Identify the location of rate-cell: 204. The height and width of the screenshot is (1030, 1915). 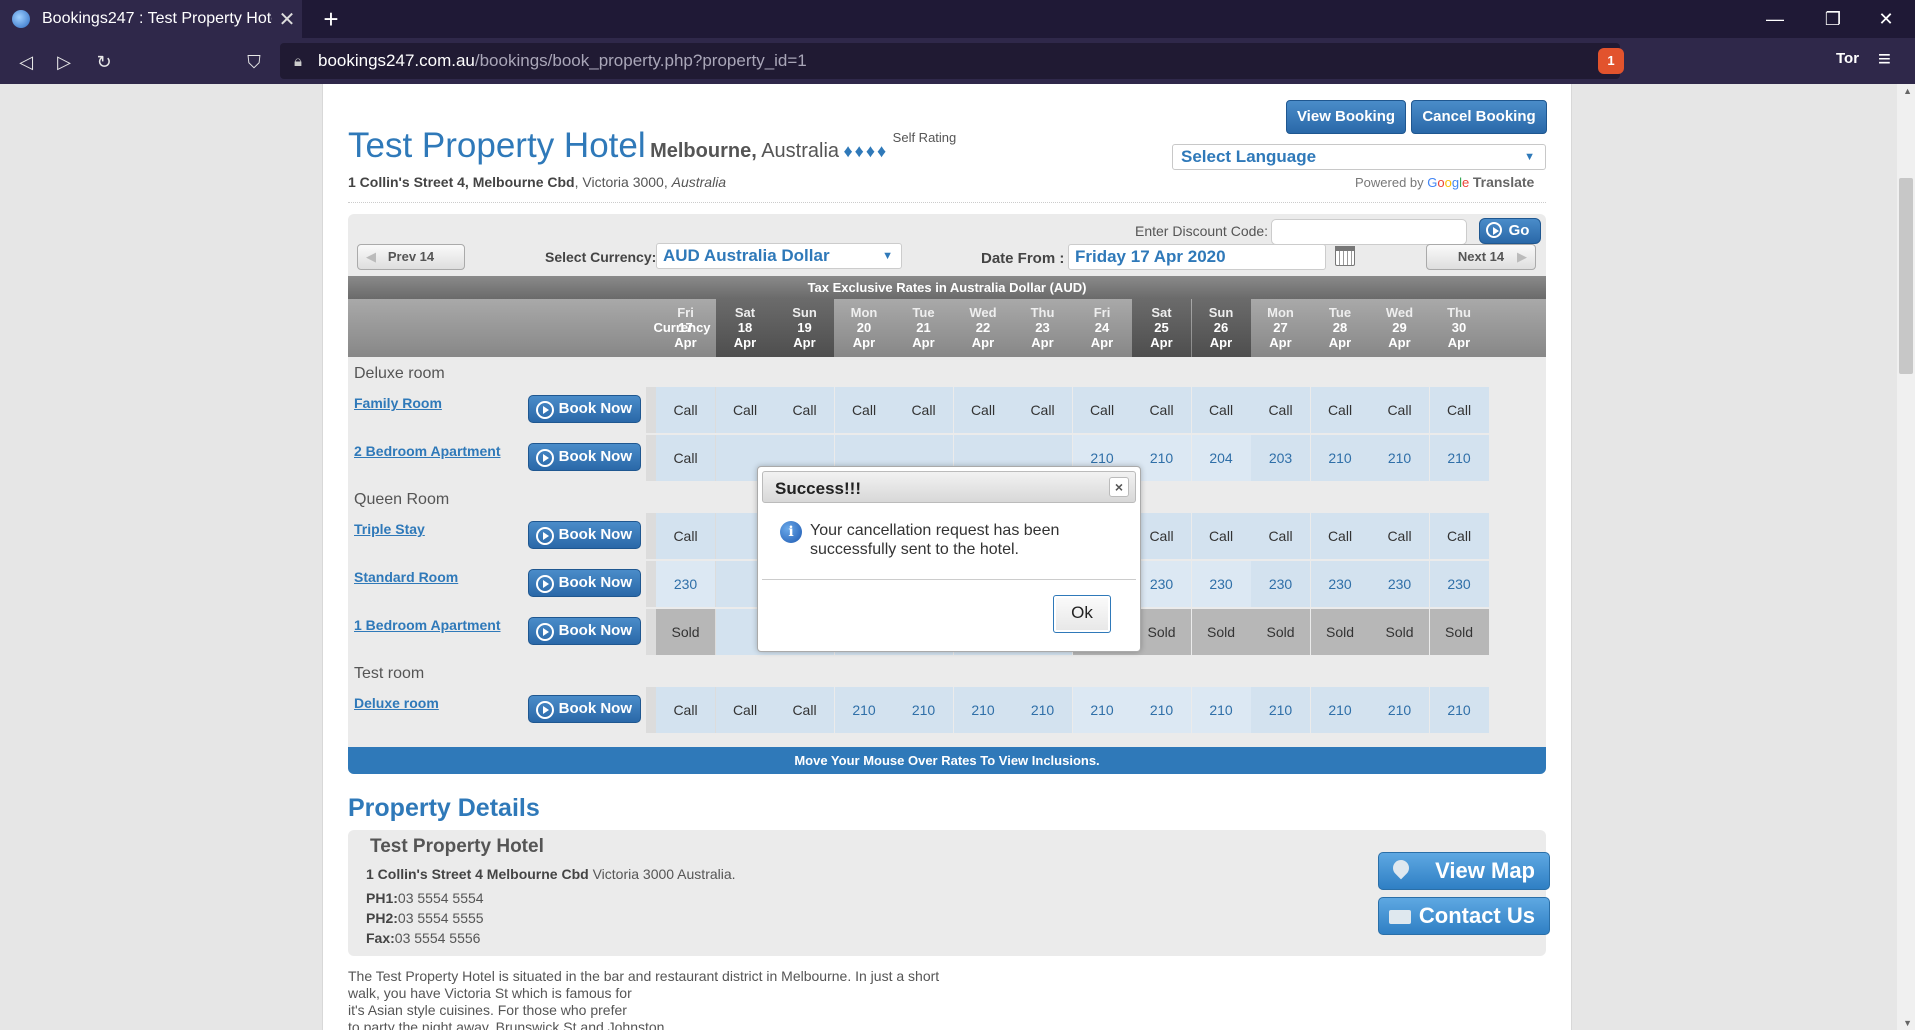
(1221, 458).